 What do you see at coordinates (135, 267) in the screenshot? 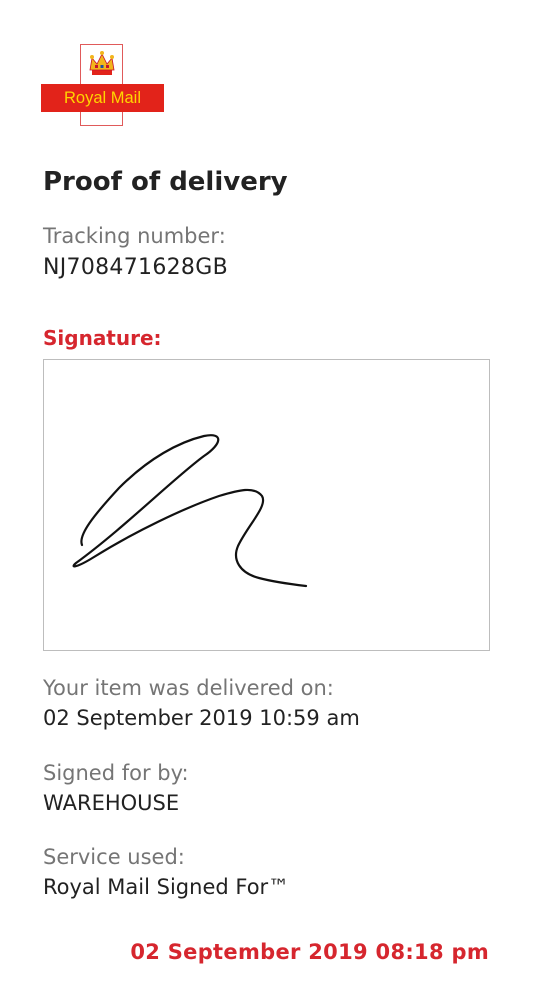
I see `tracking-number-value: NJ708471628GB` at bounding box center [135, 267].